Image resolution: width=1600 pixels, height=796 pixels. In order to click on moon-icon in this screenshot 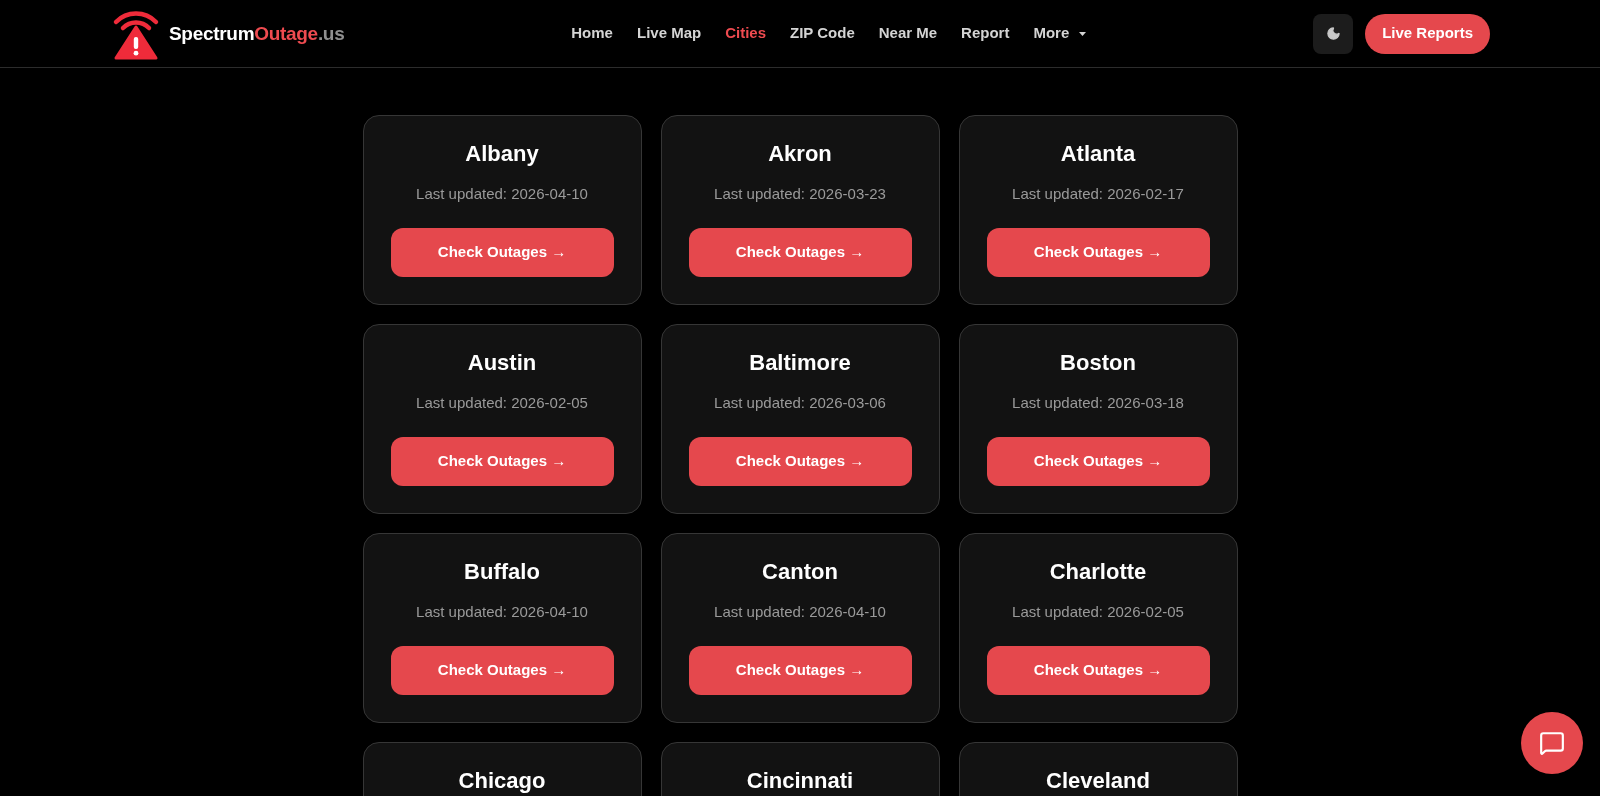, I will do `click(1333, 33)`.